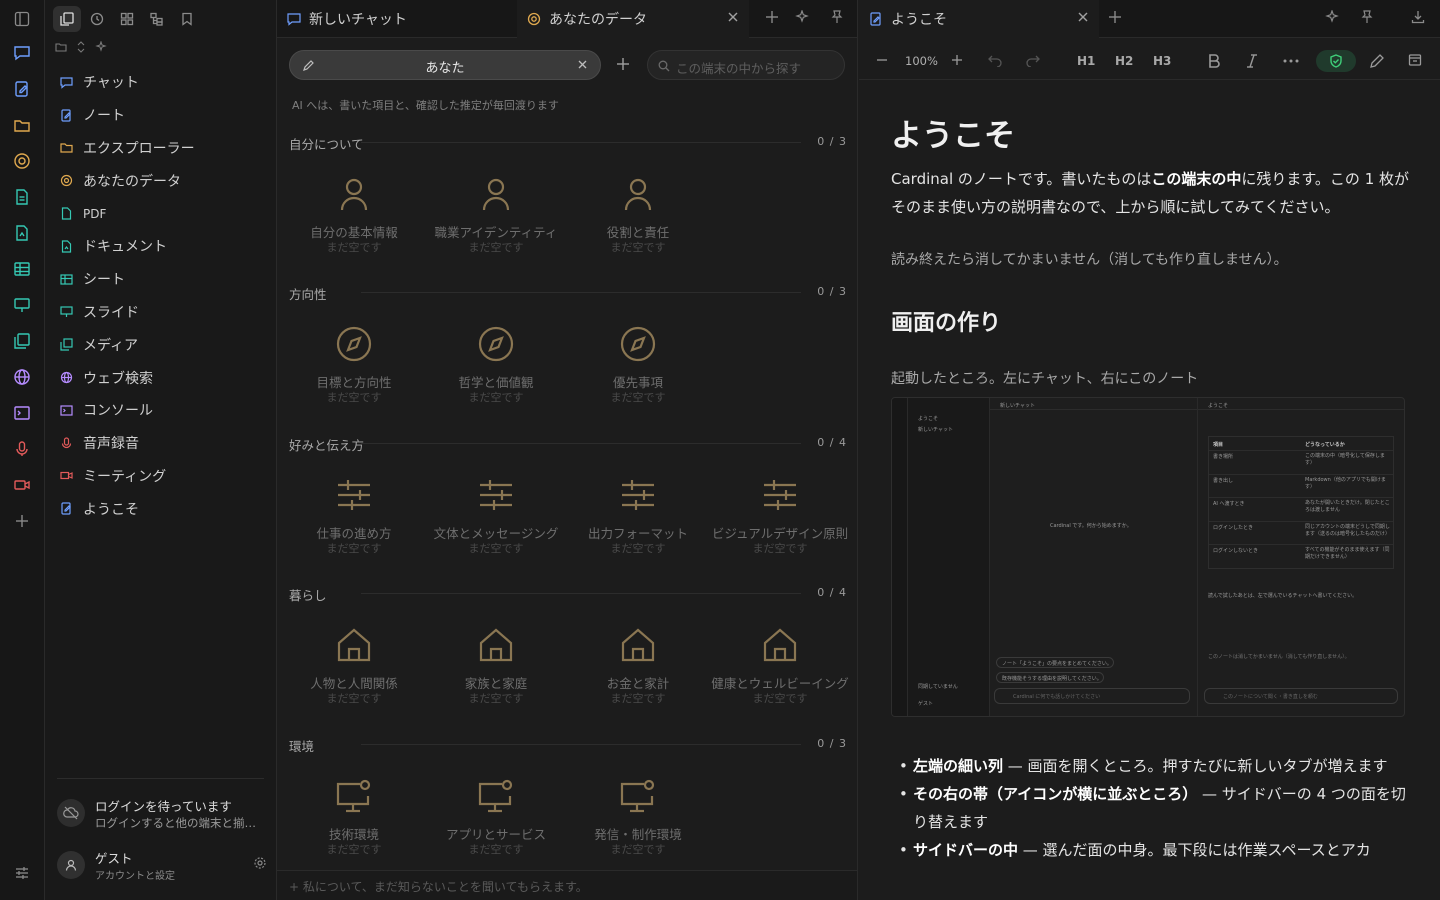  What do you see at coordinates (104, 280) in the screenshot?
I see `sidebar-item-label: シート` at bounding box center [104, 280].